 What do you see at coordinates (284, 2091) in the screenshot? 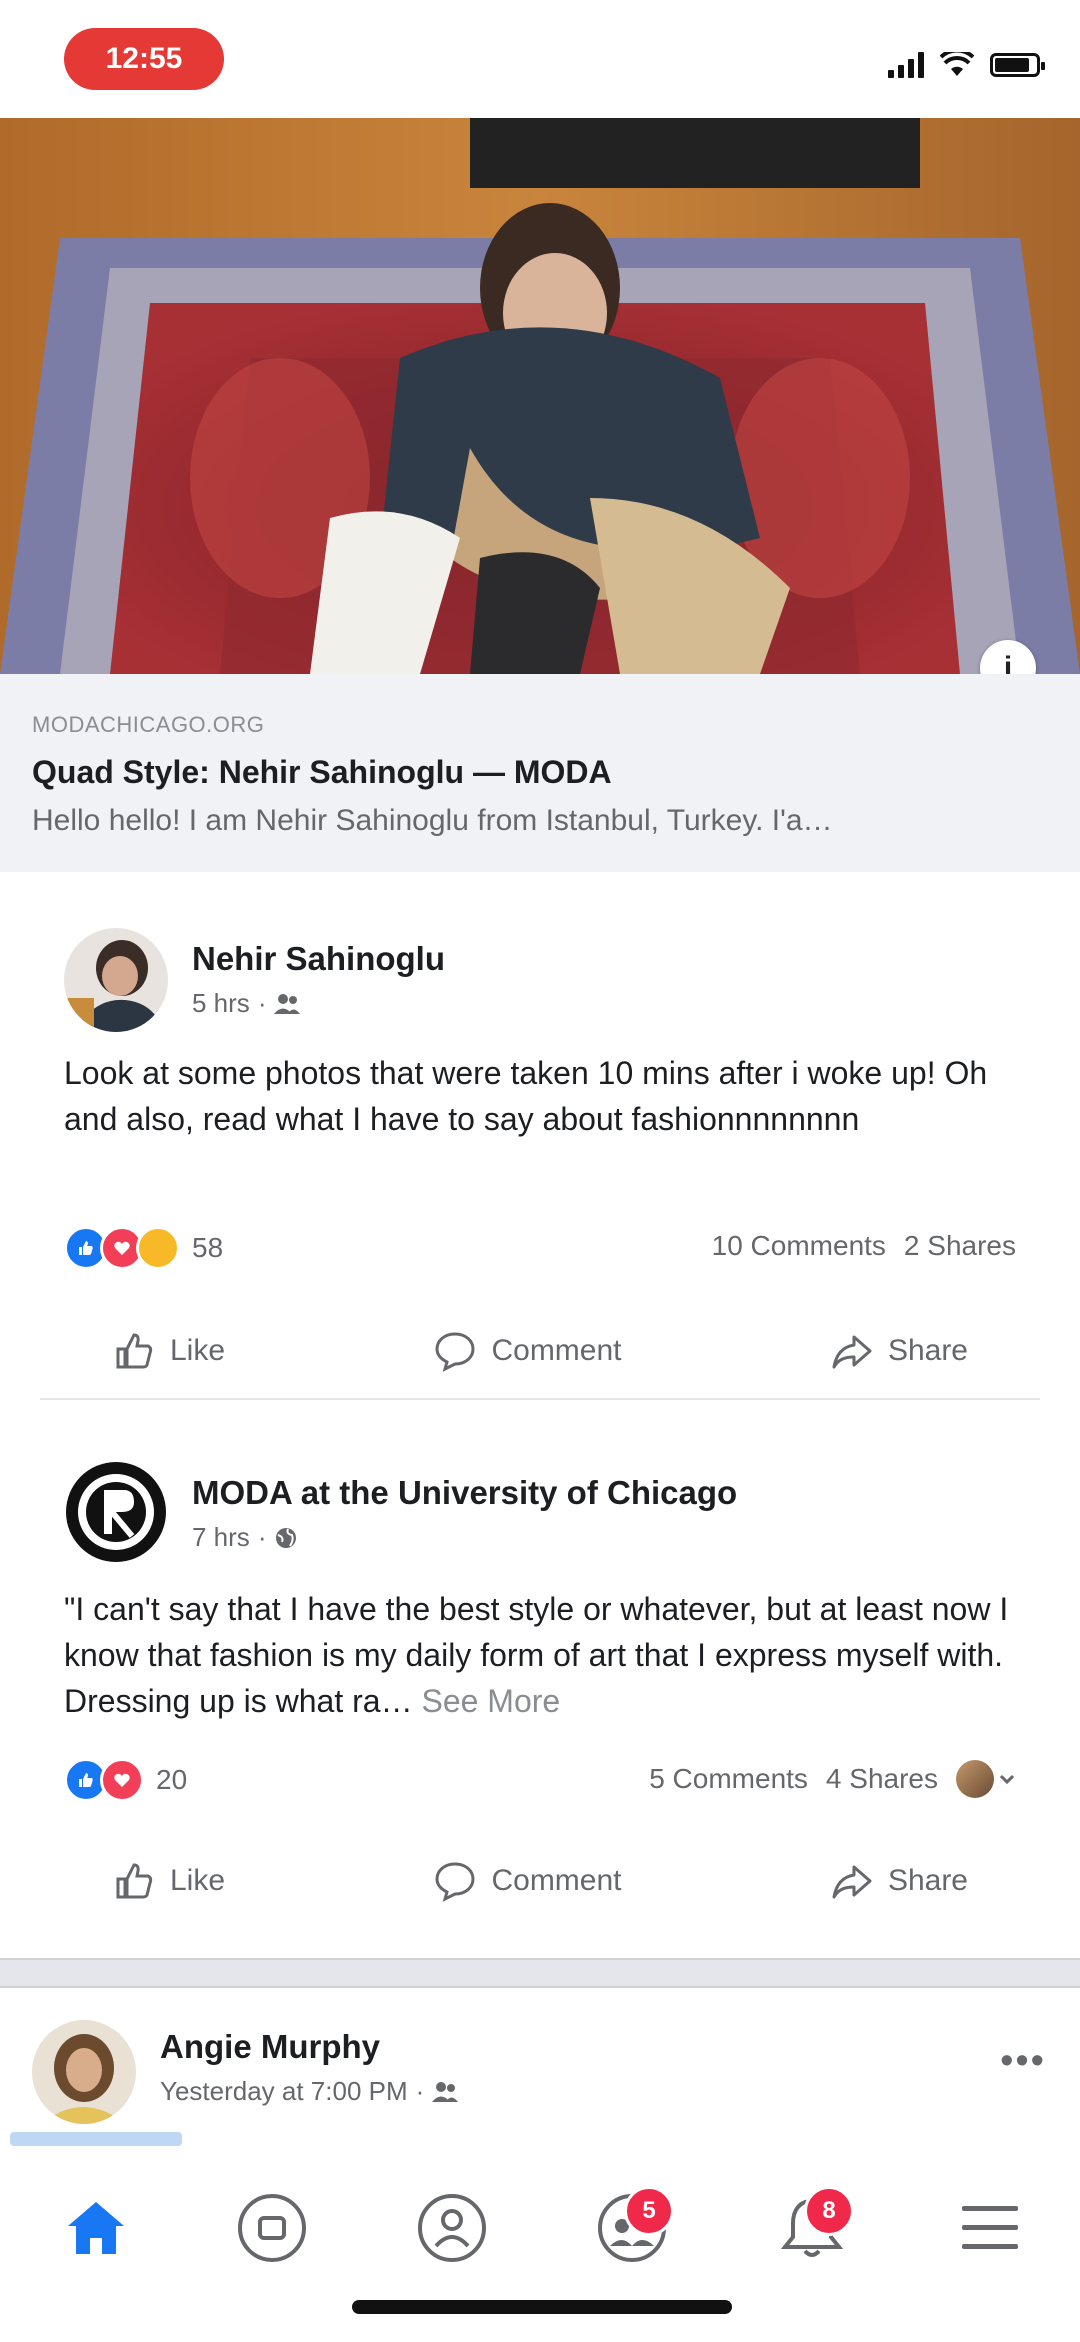
I see `post-time: Yesterday at 7:00 PM` at bounding box center [284, 2091].